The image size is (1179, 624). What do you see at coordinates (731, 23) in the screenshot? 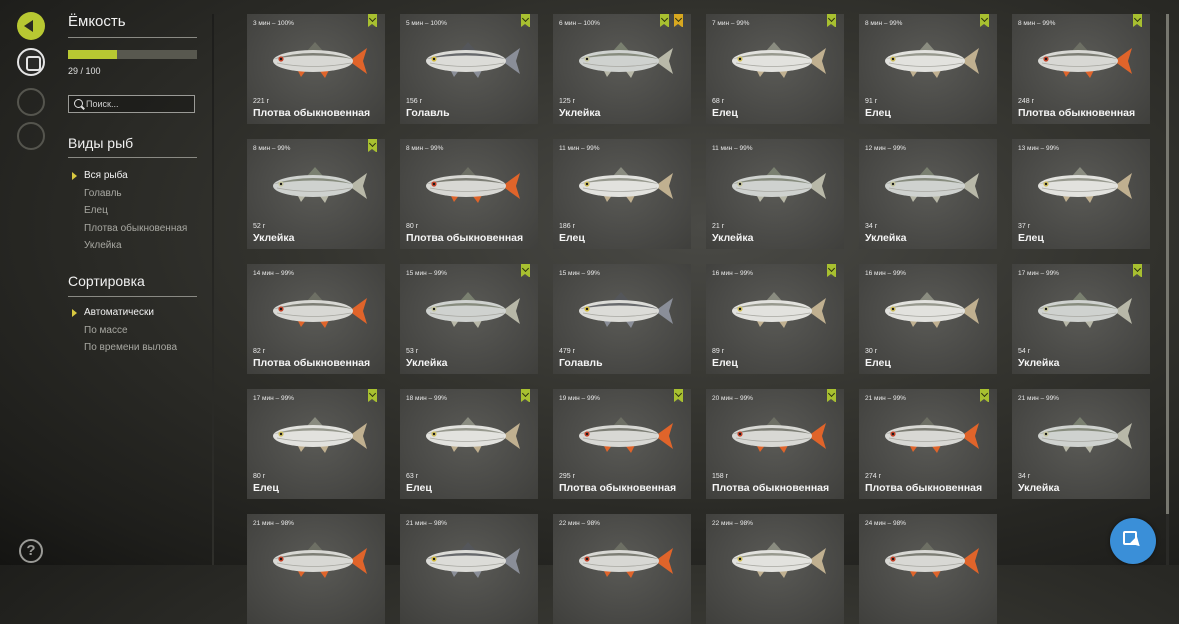
I see `catch-time-label: 7 мин – 99%` at bounding box center [731, 23].